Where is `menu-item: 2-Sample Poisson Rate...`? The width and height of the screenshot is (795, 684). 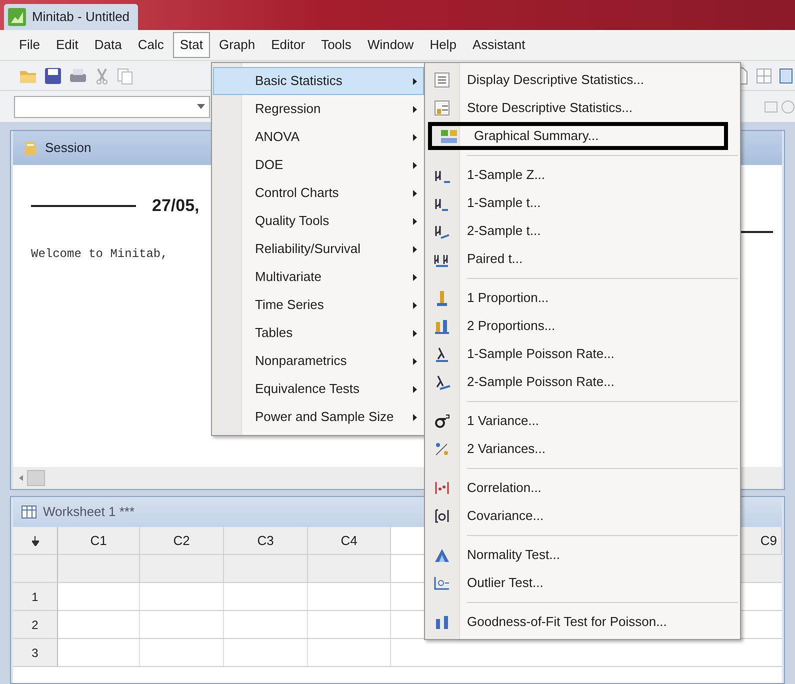
menu-item: 2-Sample Poisson Rate... is located at coordinates (582, 382).